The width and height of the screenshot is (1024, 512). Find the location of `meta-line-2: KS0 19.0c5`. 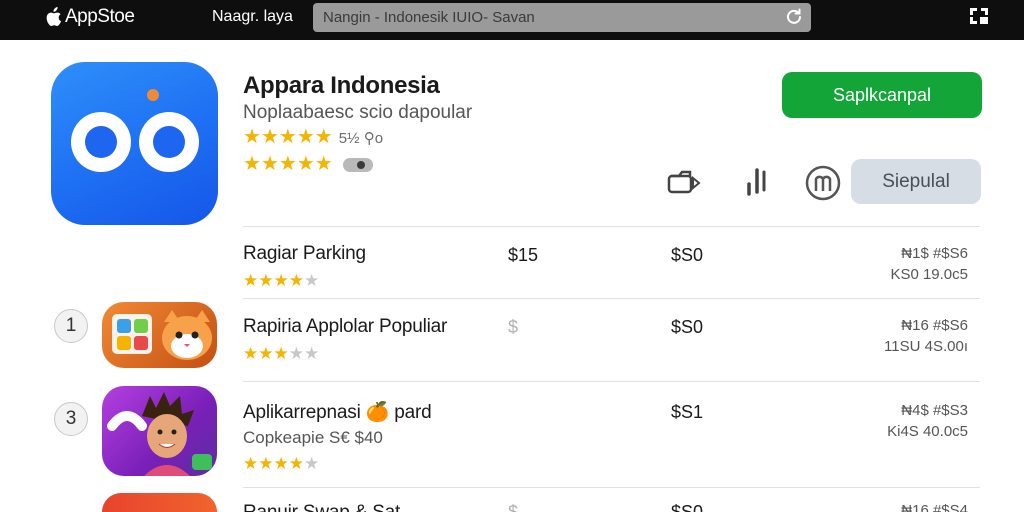

meta-line-2: KS0 19.0c5 is located at coordinates (929, 274).